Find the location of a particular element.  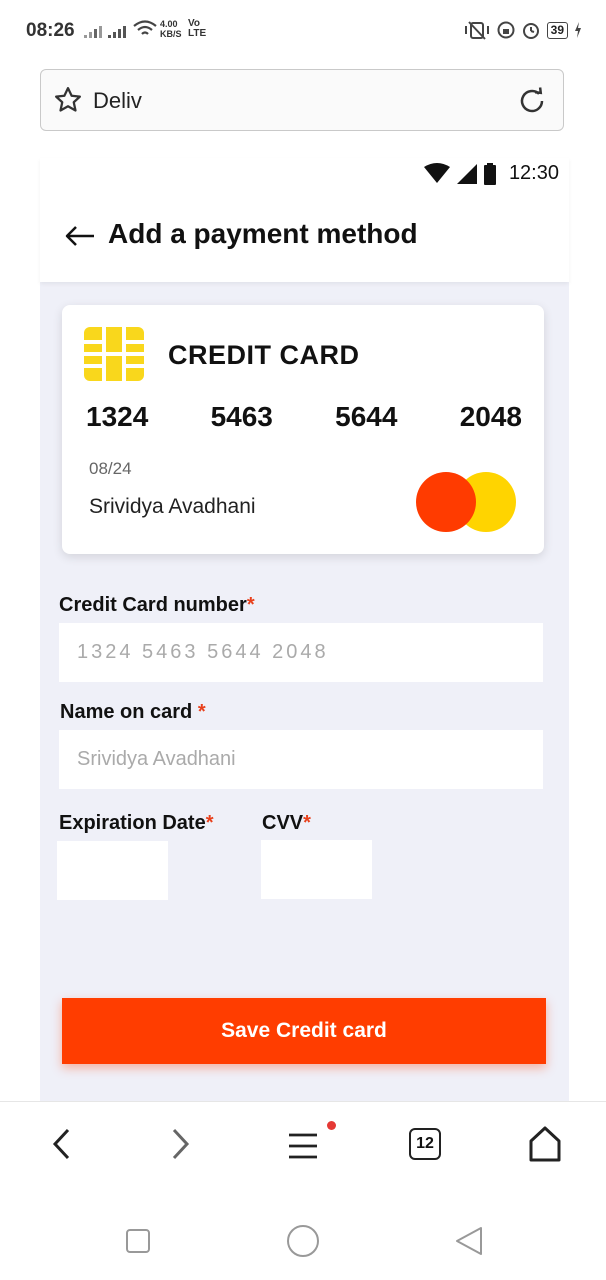

card-number-input is located at coordinates (301, 652).